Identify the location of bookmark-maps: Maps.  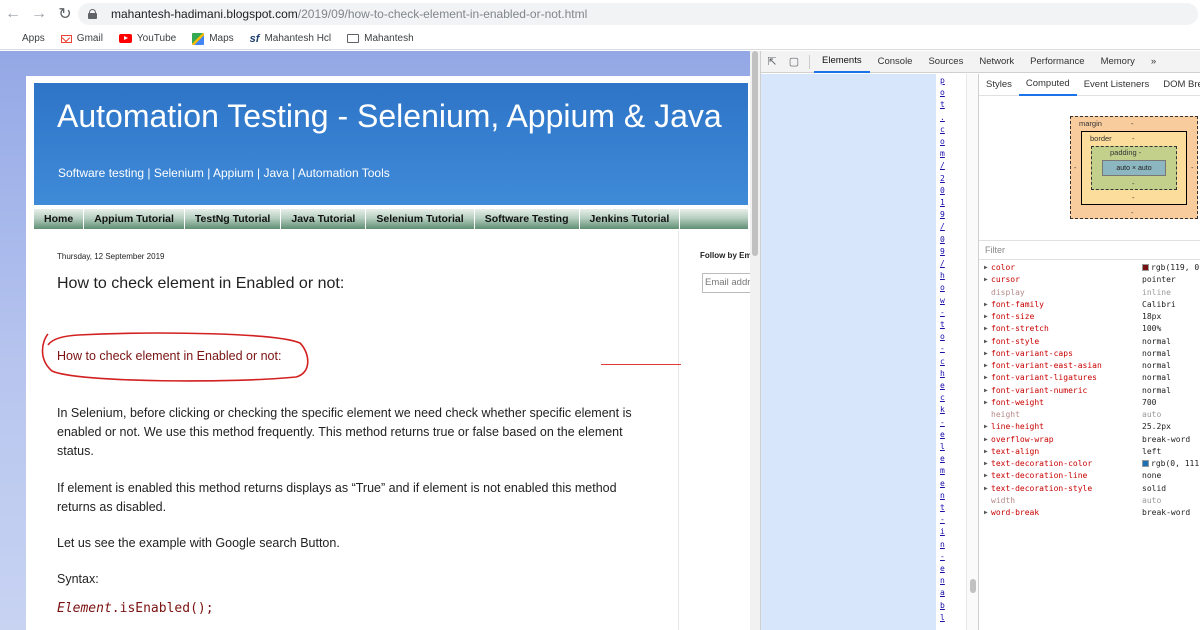
(213, 38).